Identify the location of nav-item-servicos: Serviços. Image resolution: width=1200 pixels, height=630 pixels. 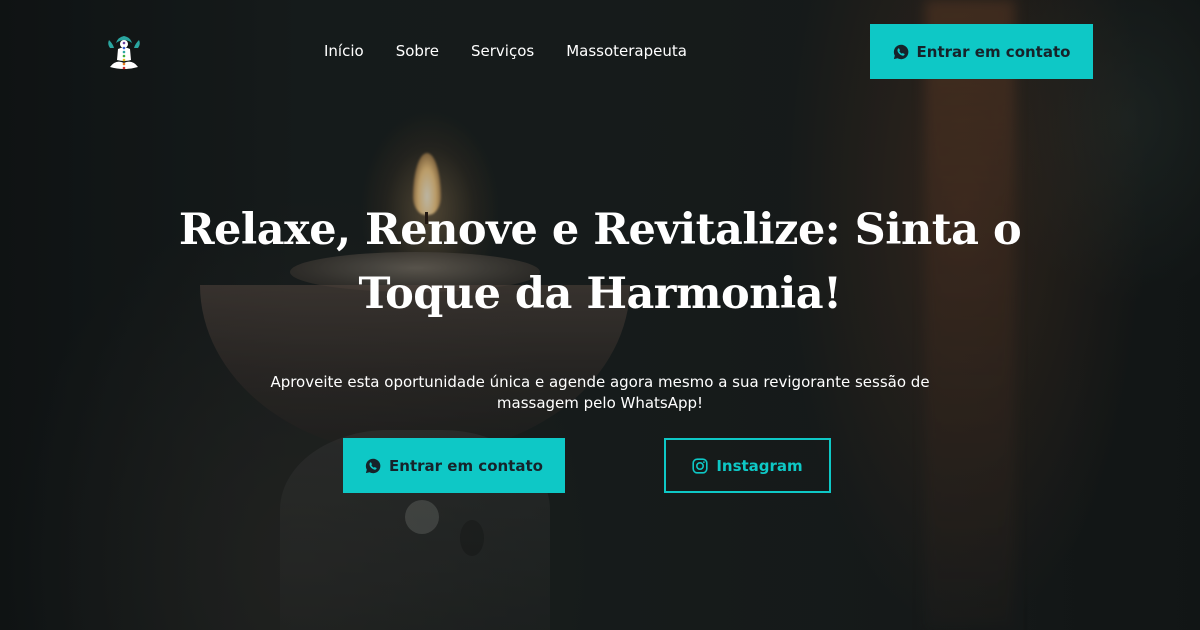
(502, 51).